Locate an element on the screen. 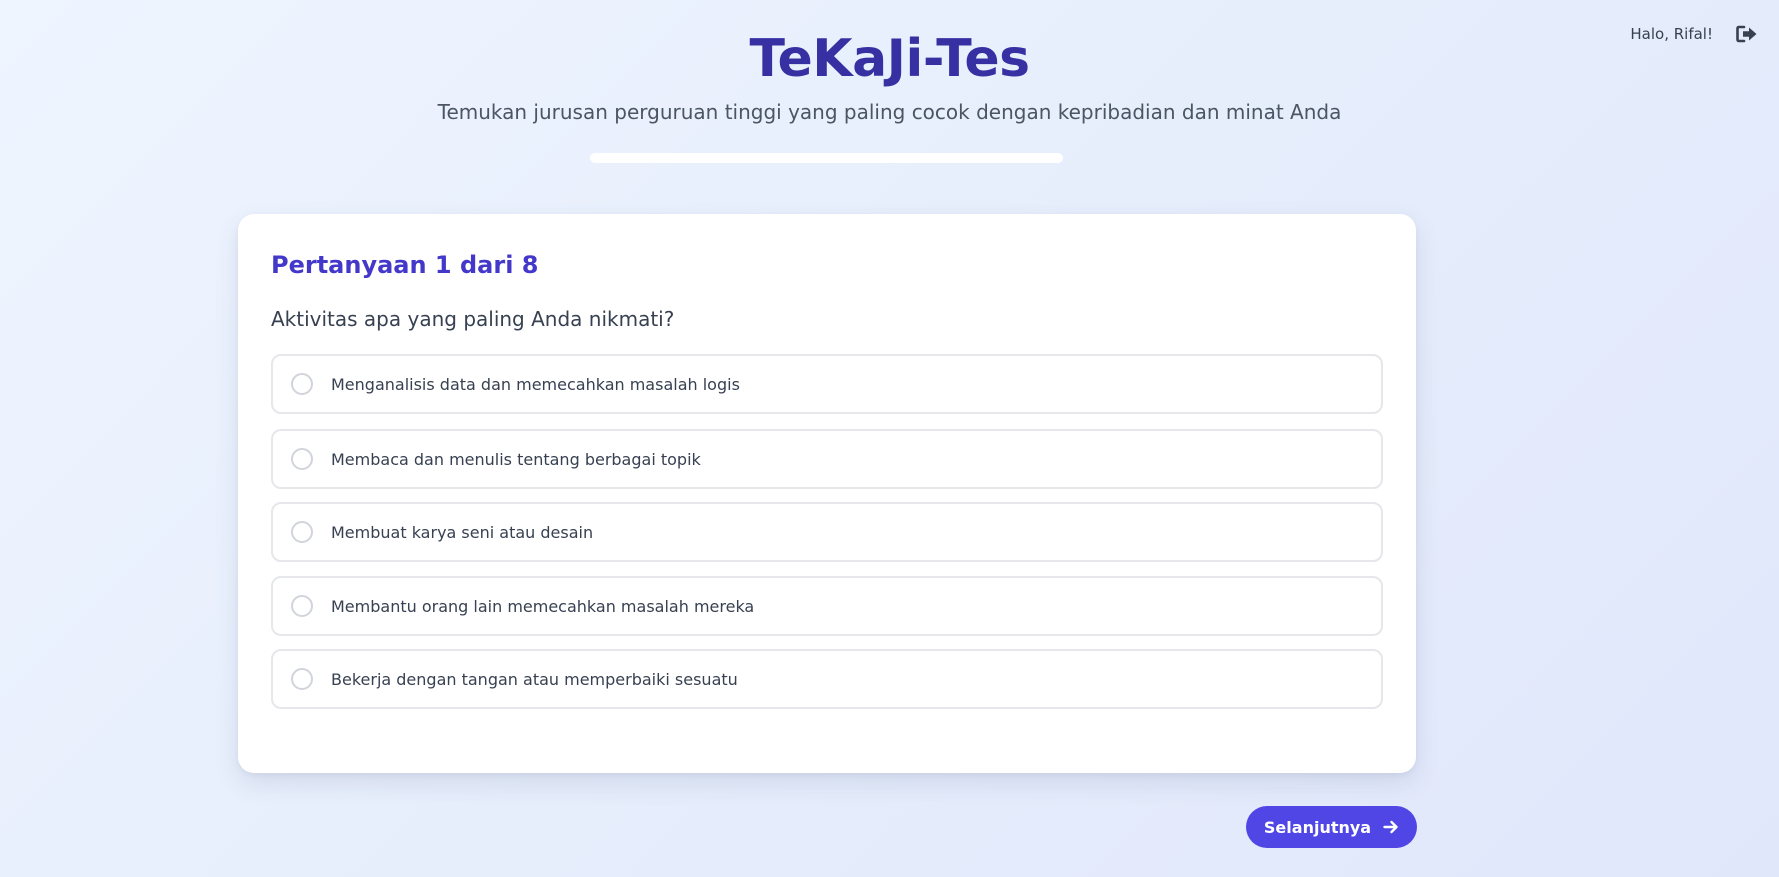 This screenshot has width=1779, height=877. next-button-label: Selanjutnya is located at coordinates (1317, 827).